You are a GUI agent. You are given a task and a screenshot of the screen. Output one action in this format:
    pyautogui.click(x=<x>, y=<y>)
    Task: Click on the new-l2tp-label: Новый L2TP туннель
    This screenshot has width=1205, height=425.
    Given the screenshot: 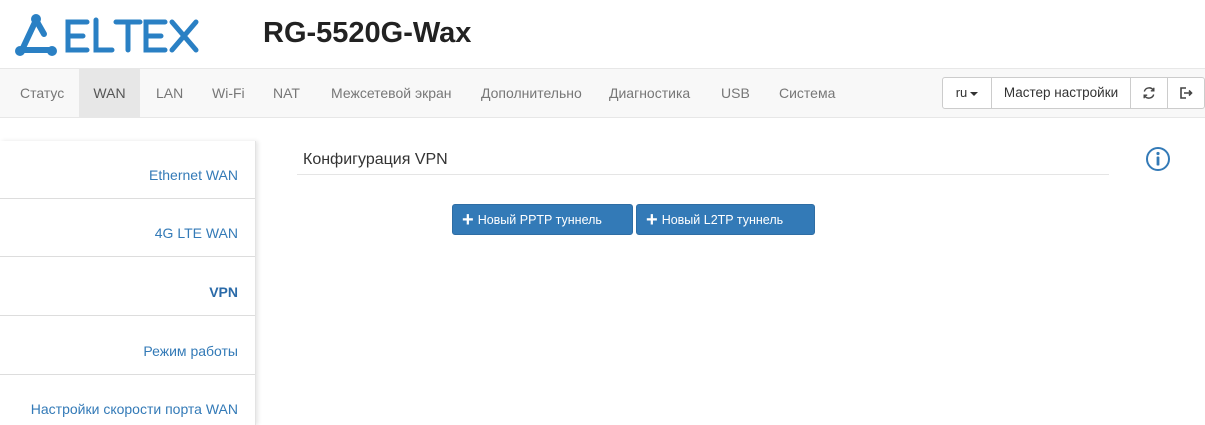 What is the action you would take?
    pyautogui.click(x=722, y=219)
    